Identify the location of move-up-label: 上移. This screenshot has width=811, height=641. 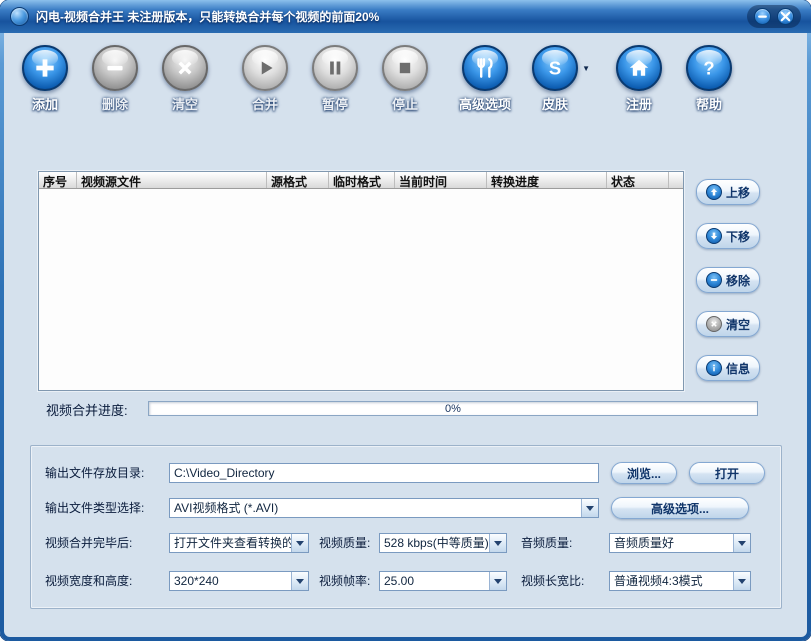
(737, 192).